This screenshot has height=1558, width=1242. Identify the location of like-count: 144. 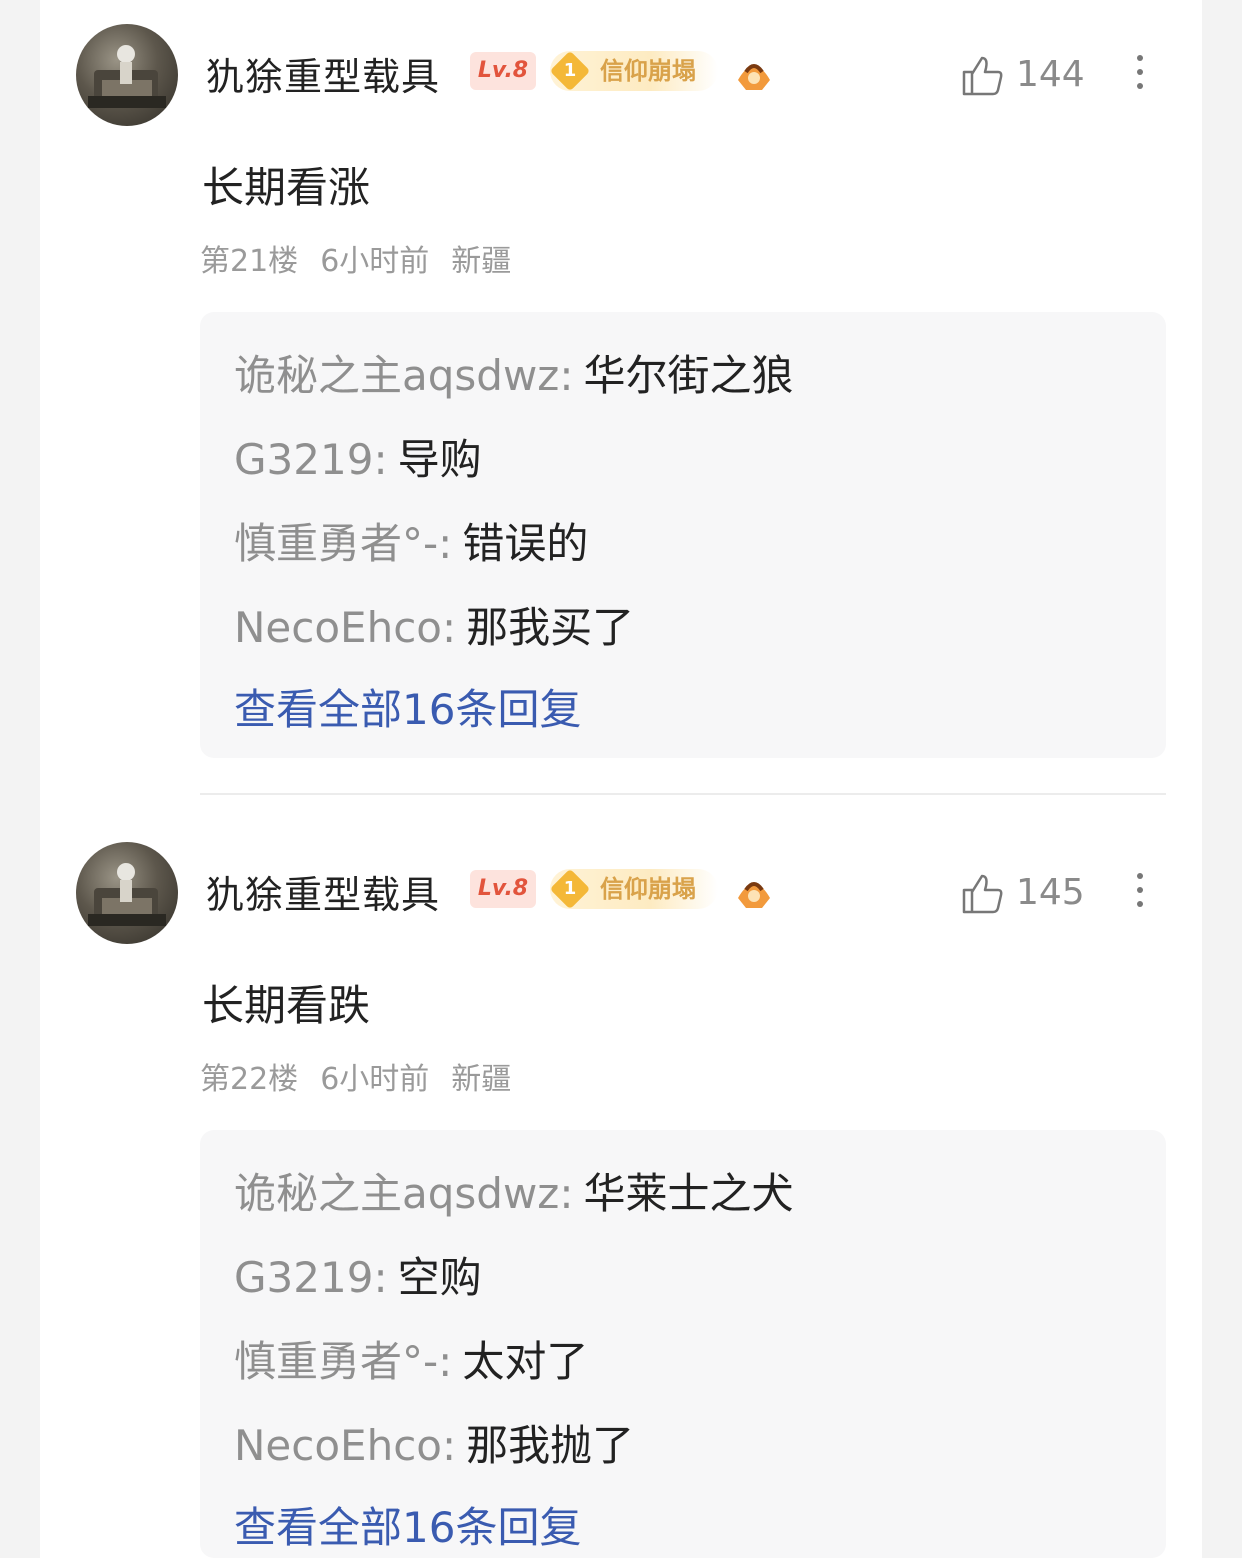
(1050, 74).